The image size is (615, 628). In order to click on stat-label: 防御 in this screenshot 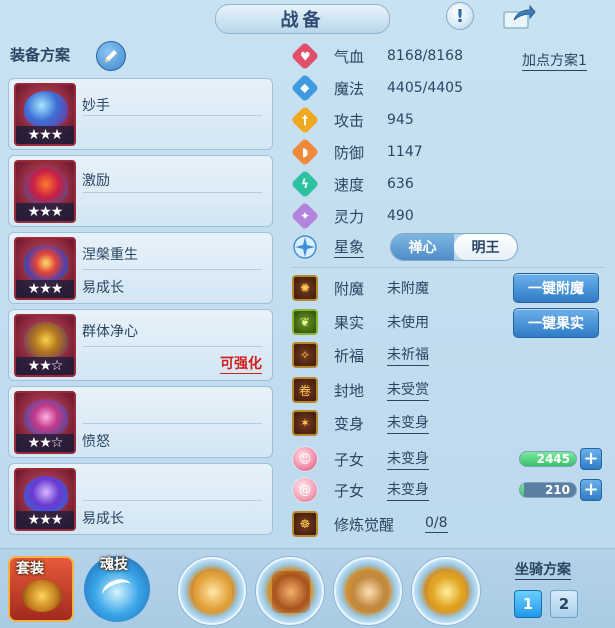, I will do `click(349, 152)`.